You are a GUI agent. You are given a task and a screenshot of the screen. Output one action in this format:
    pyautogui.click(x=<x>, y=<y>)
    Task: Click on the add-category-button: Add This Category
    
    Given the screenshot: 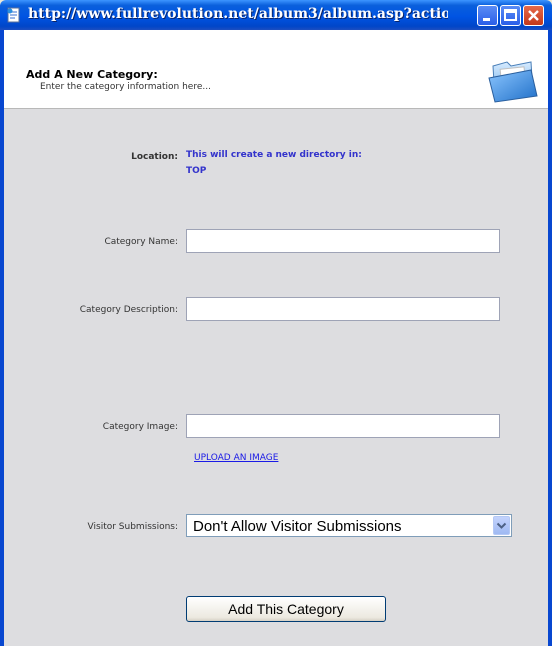 What is the action you would take?
    pyautogui.click(x=286, y=609)
    